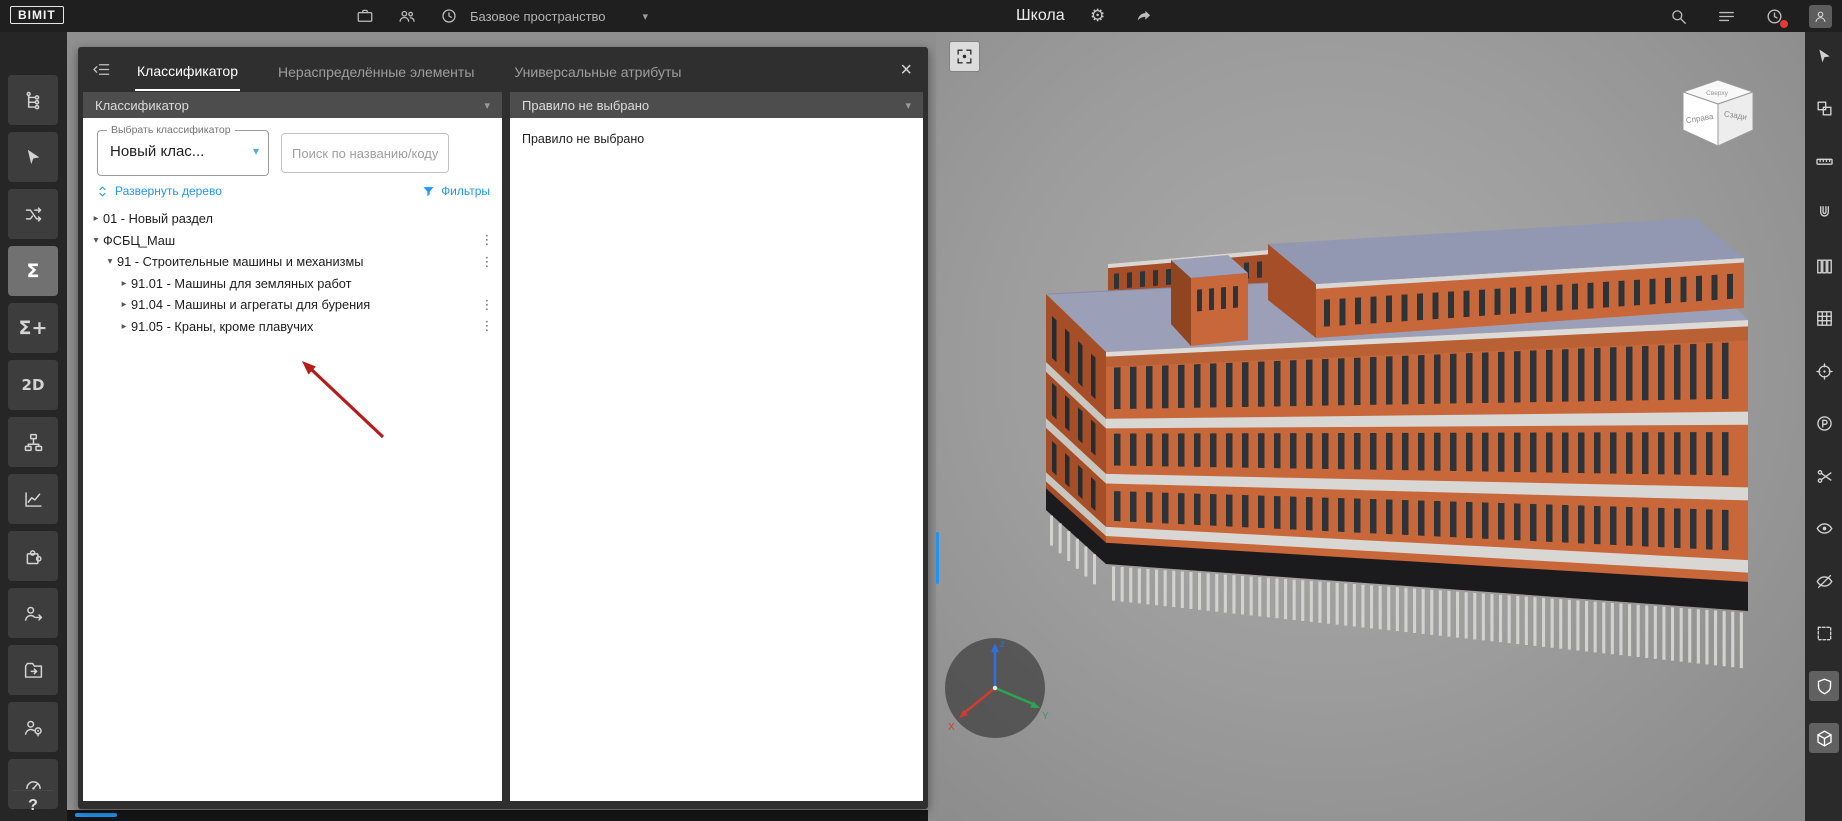  I want to click on classifier-select: Выбрать классификатор Новый клас... ▾, so click(183, 150).